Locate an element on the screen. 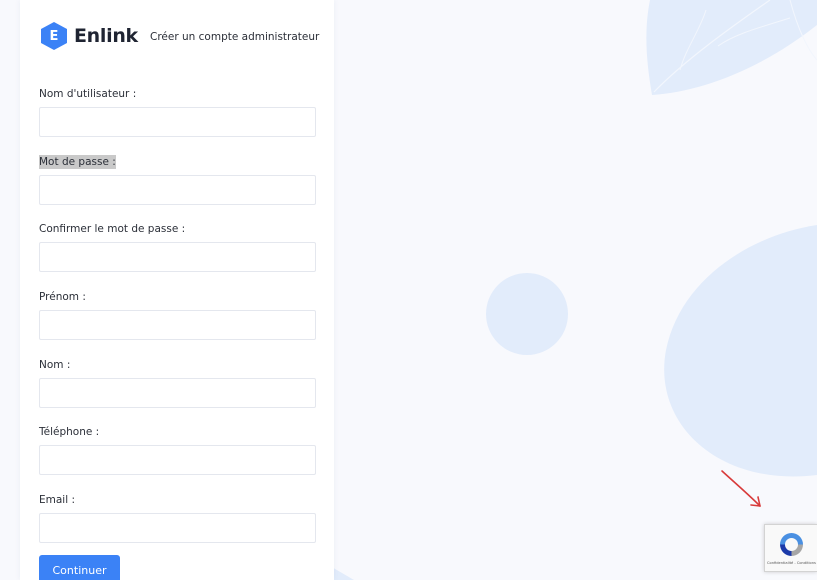 The height and width of the screenshot is (580, 817). username-label: Nom d'utilisateur : is located at coordinates (88, 94).